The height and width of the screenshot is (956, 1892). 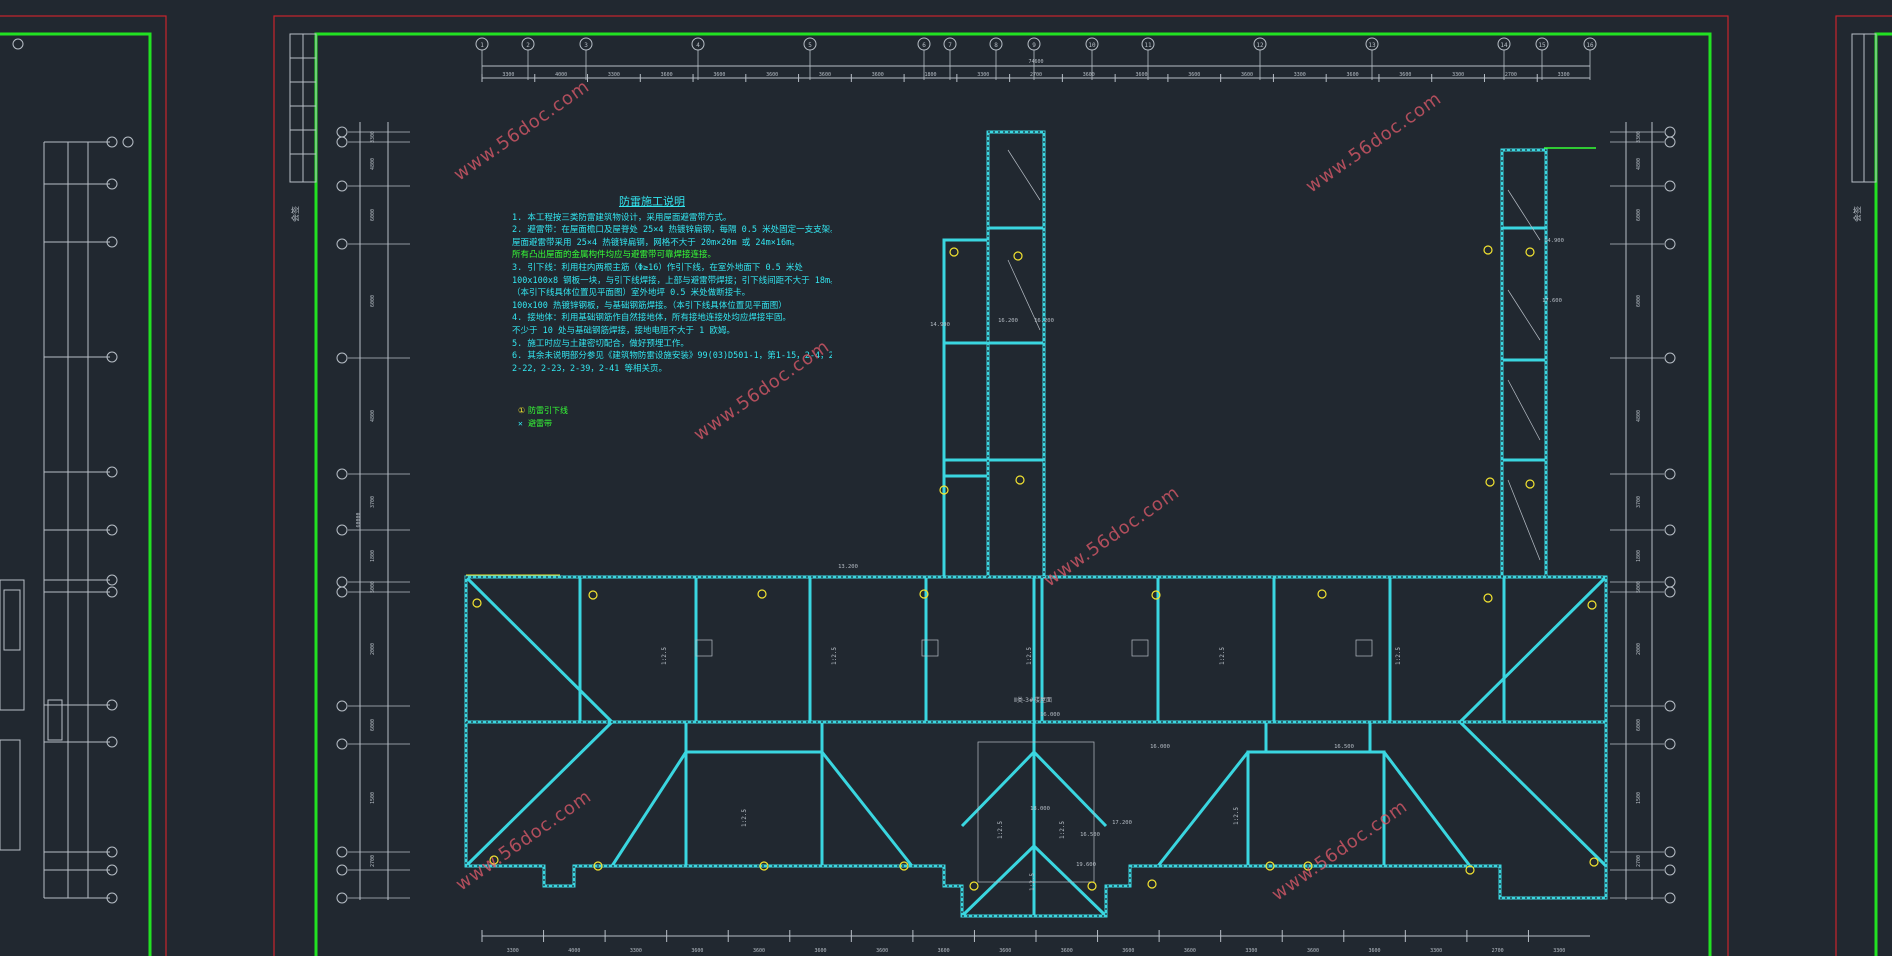 What do you see at coordinates (652, 201) in the screenshot?
I see `notes-title: 防雷施工说明` at bounding box center [652, 201].